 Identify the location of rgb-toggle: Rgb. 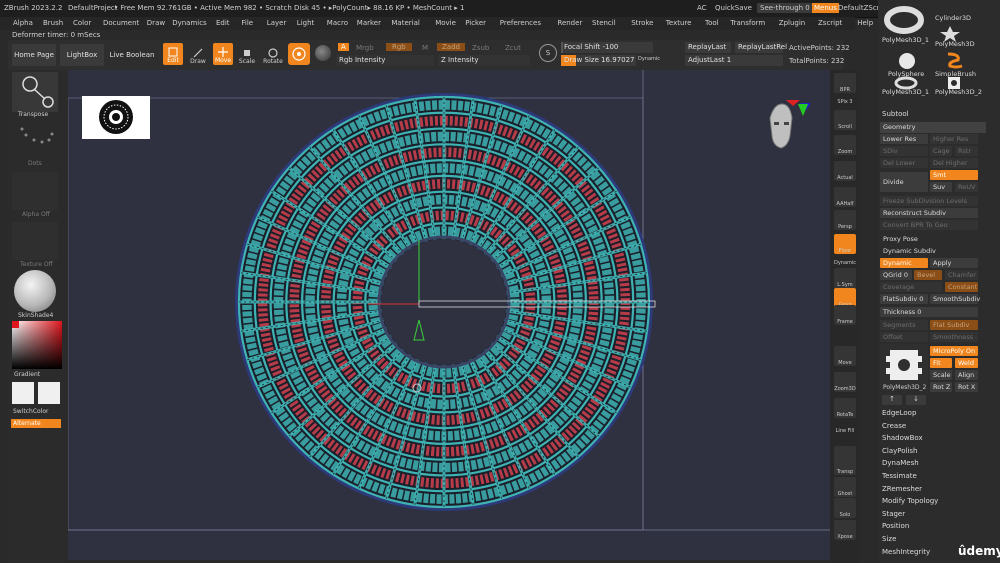
(399, 47).